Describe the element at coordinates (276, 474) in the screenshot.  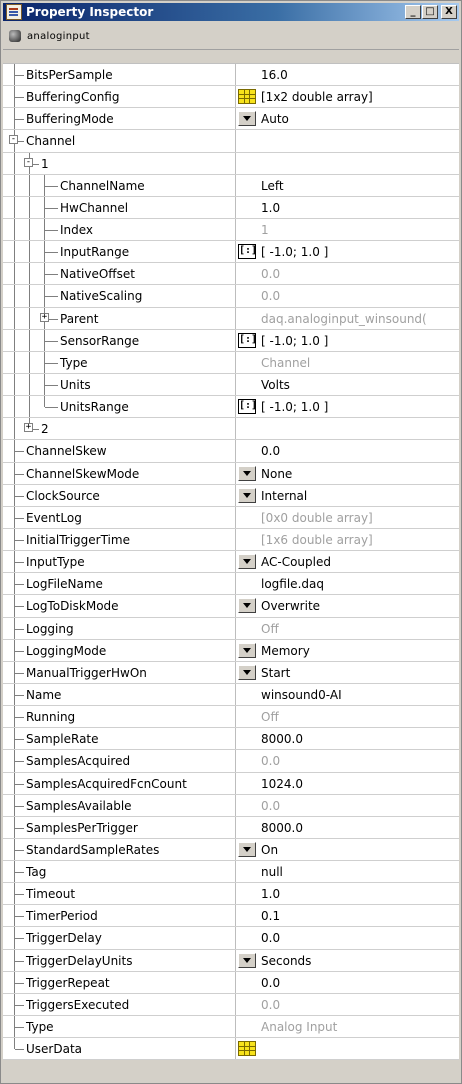
I see `property-value: None` at that location.